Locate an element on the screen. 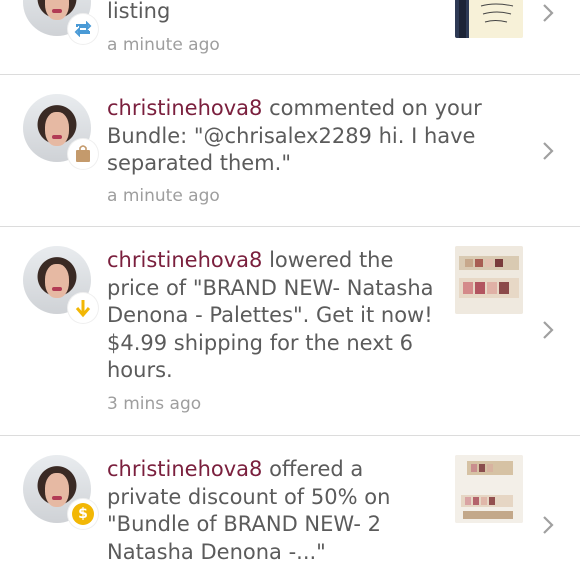 This screenshot has height=580, width=580. repost-badge is located at coordinates (83, 29).